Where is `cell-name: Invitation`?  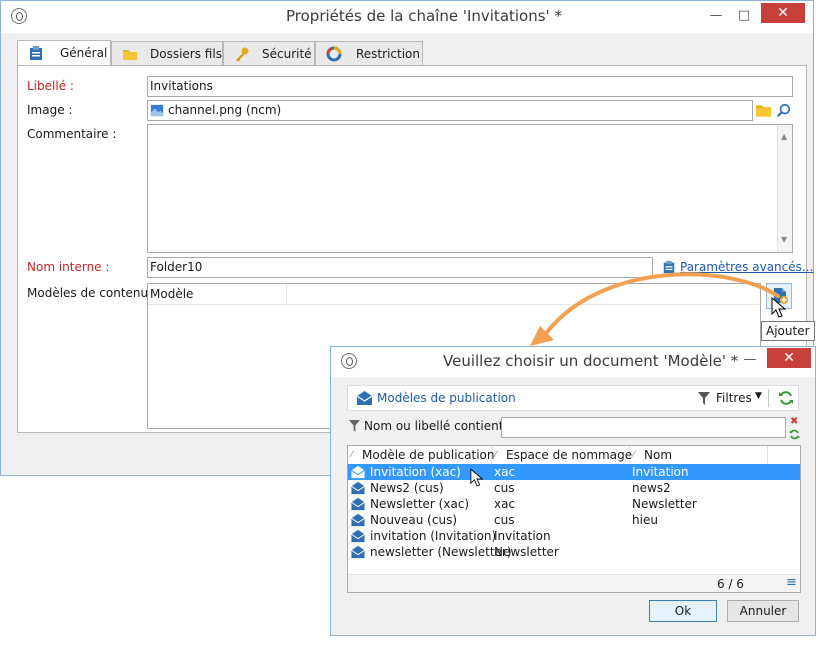 cell-name: Invitation is located at coordinates (660, 472).